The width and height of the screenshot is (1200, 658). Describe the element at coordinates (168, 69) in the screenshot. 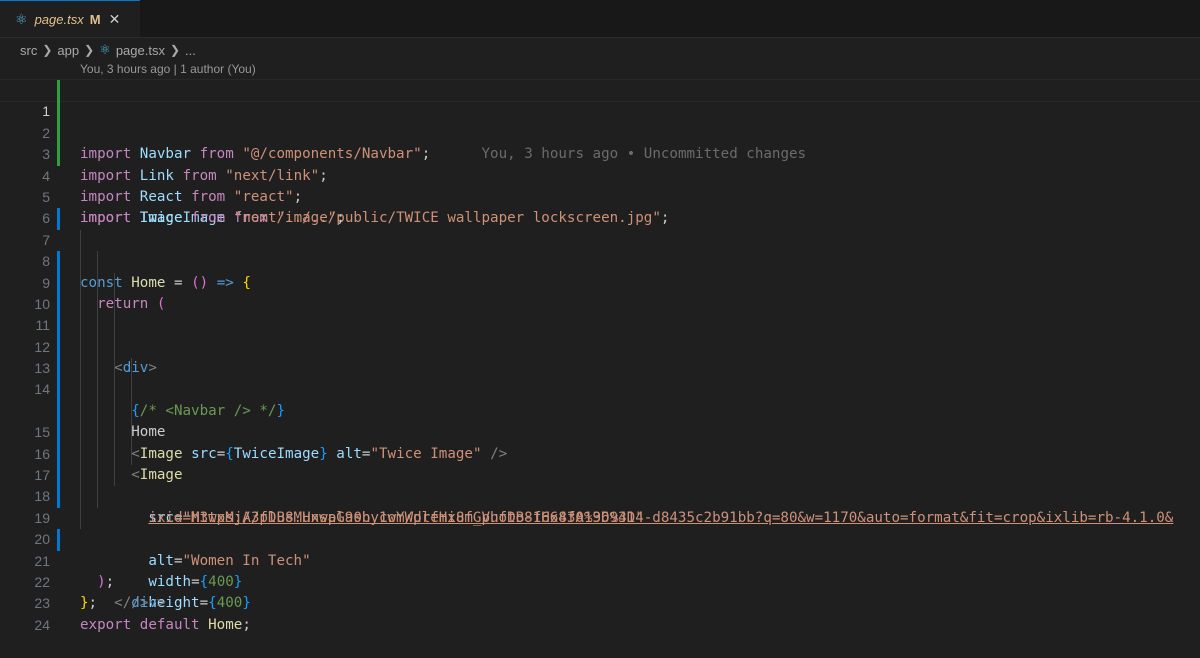

I see `codelens-author: You, 3 hours ago | 1 author (You)` at that location.